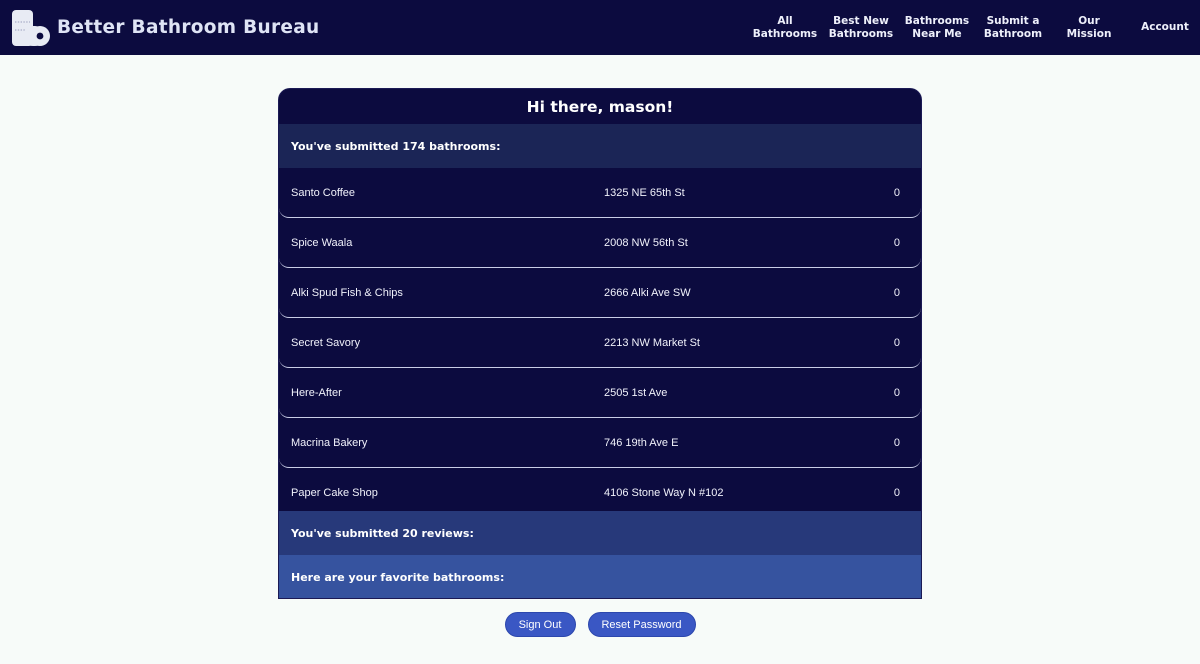 The height and width of the screenshot is (664, 1200). I want to click on nav-our-mission: Our Mission, so click(1089, 27).